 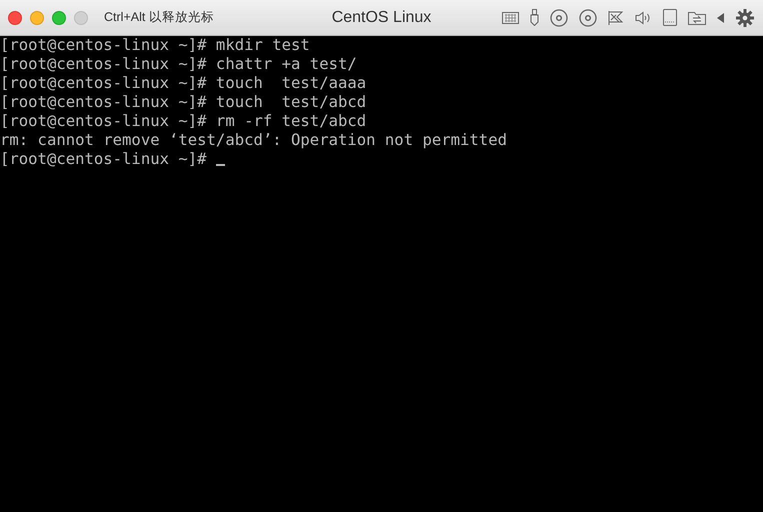 I want to click on speaker-icon, so click(x=643, y=17).